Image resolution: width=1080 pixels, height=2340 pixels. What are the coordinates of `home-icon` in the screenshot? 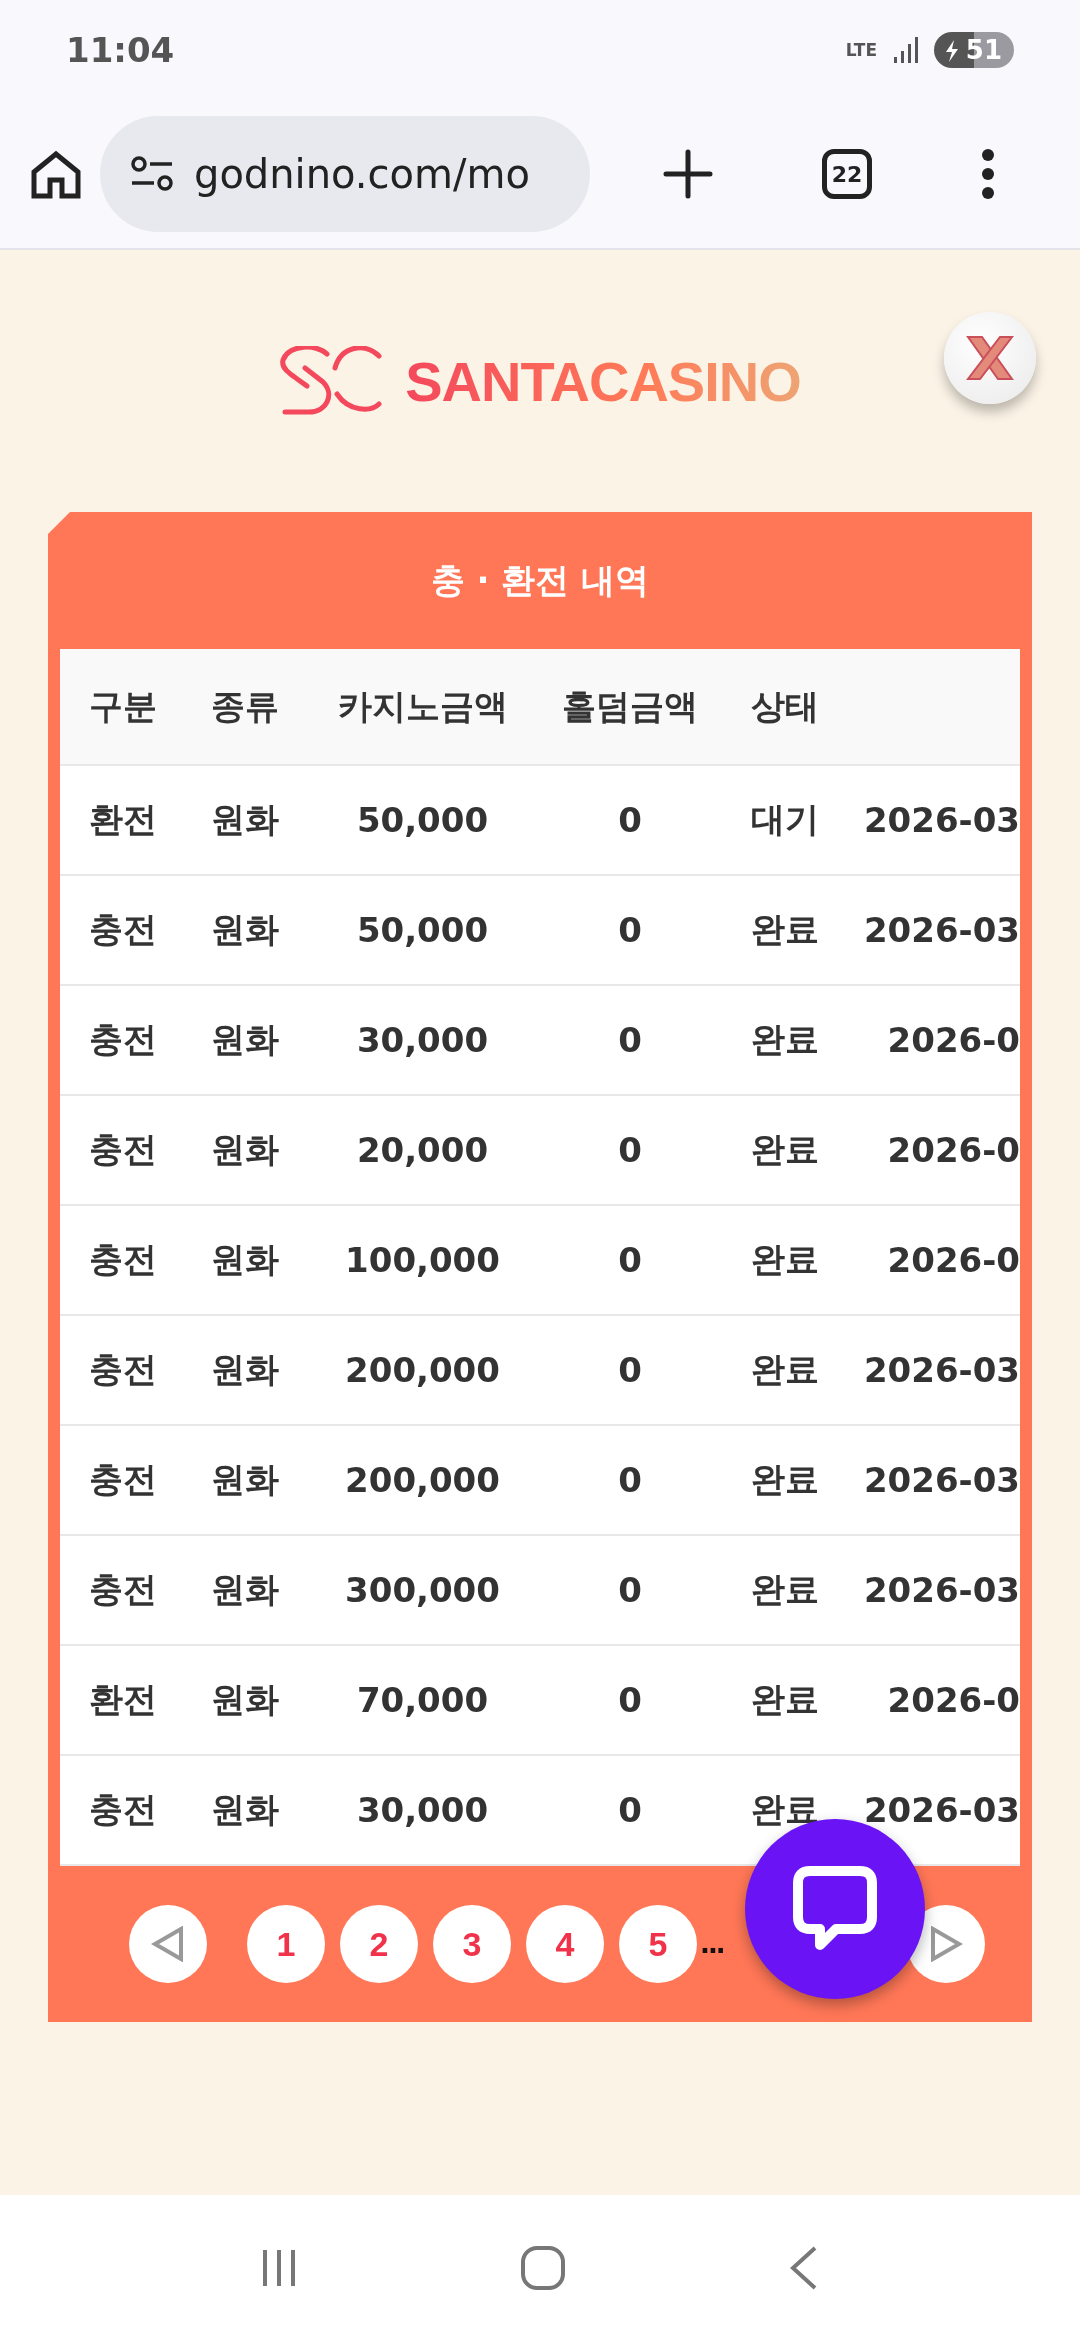 It's located at (56, 174).